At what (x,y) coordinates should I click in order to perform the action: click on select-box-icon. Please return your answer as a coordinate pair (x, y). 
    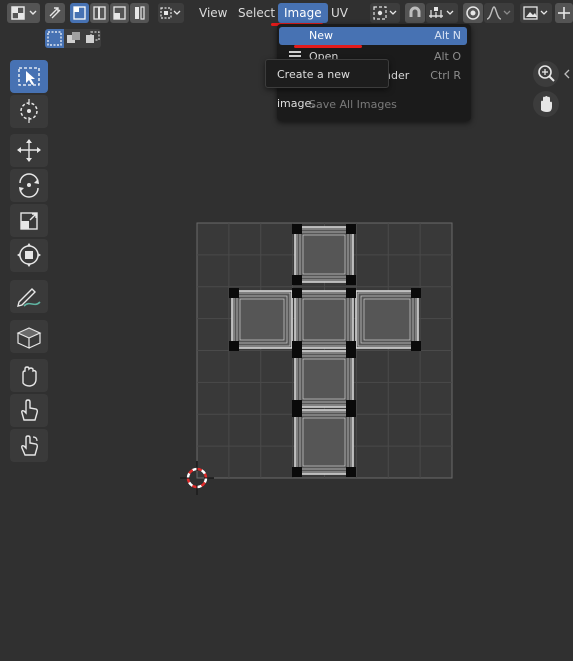
    Looking at the image, I should click on (29, 76).